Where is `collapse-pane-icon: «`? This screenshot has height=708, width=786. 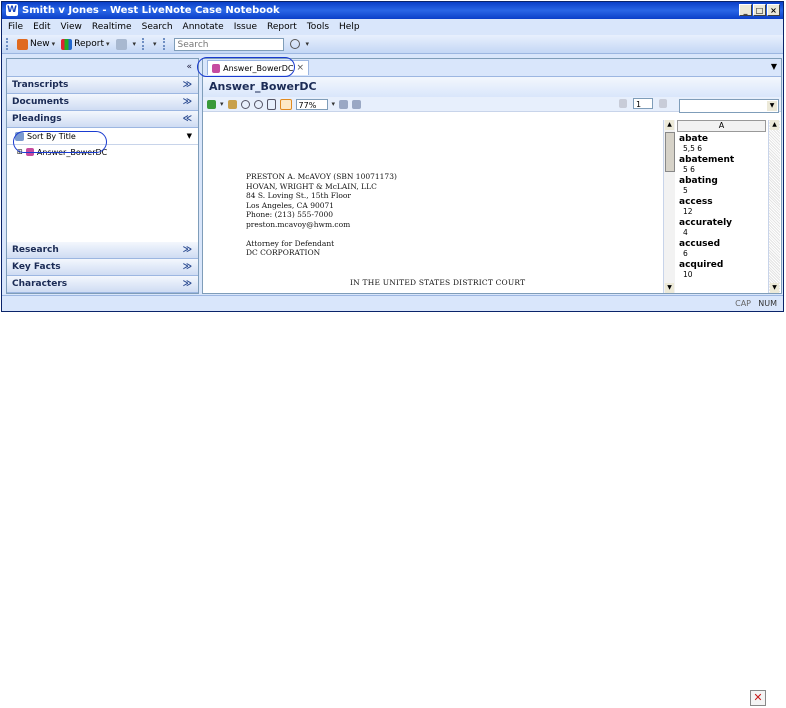
collapse-pane-icon: « is located at coordinates (189, 67).